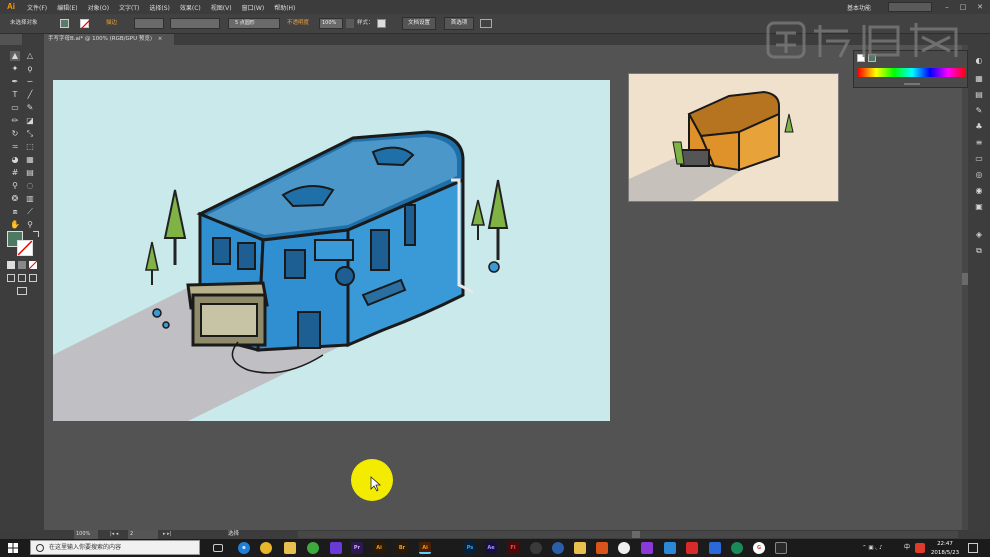  What do you see at coordinates (13, 548) in the screenshot?
I see `windows-start-icon` at bounding box center [13, 548].